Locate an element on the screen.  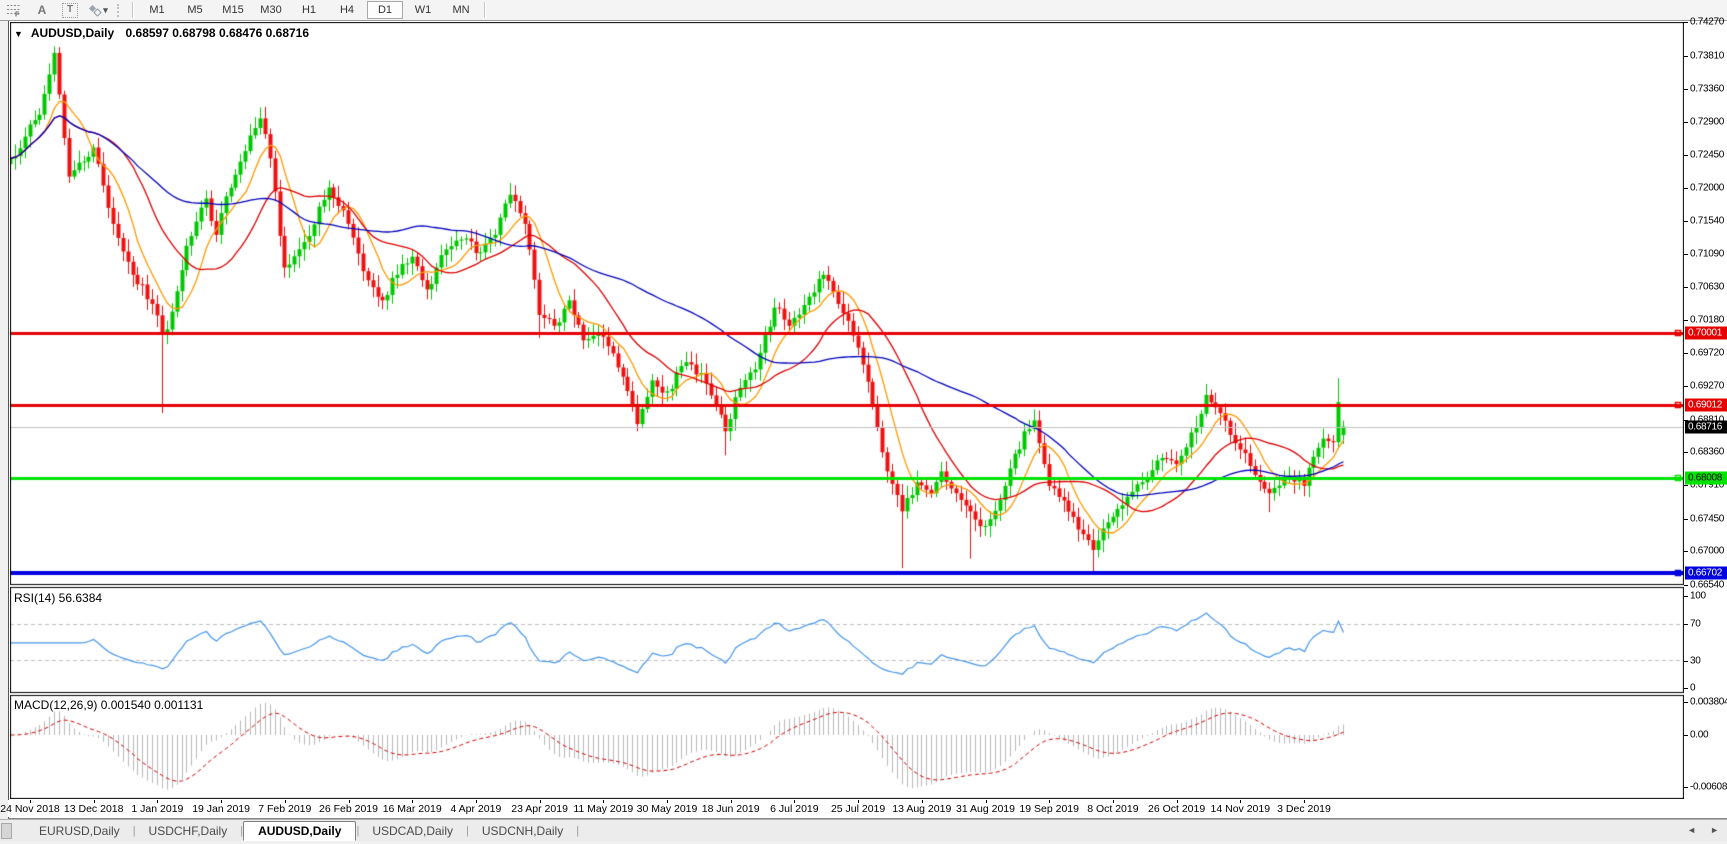
tab-usdcad-daily: USDCAD,Daily is located at coordinates (412, 831).